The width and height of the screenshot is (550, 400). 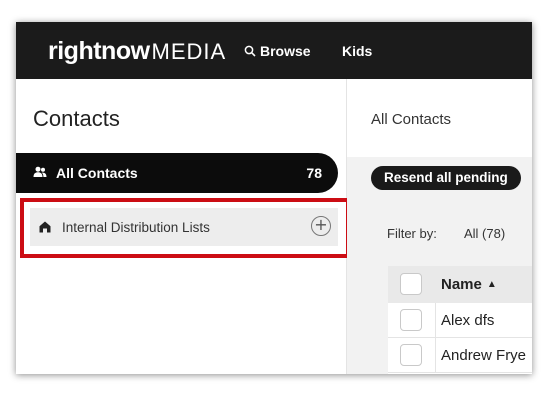 I want to click on nav-browse: Browse, so click(x=277, y=51).